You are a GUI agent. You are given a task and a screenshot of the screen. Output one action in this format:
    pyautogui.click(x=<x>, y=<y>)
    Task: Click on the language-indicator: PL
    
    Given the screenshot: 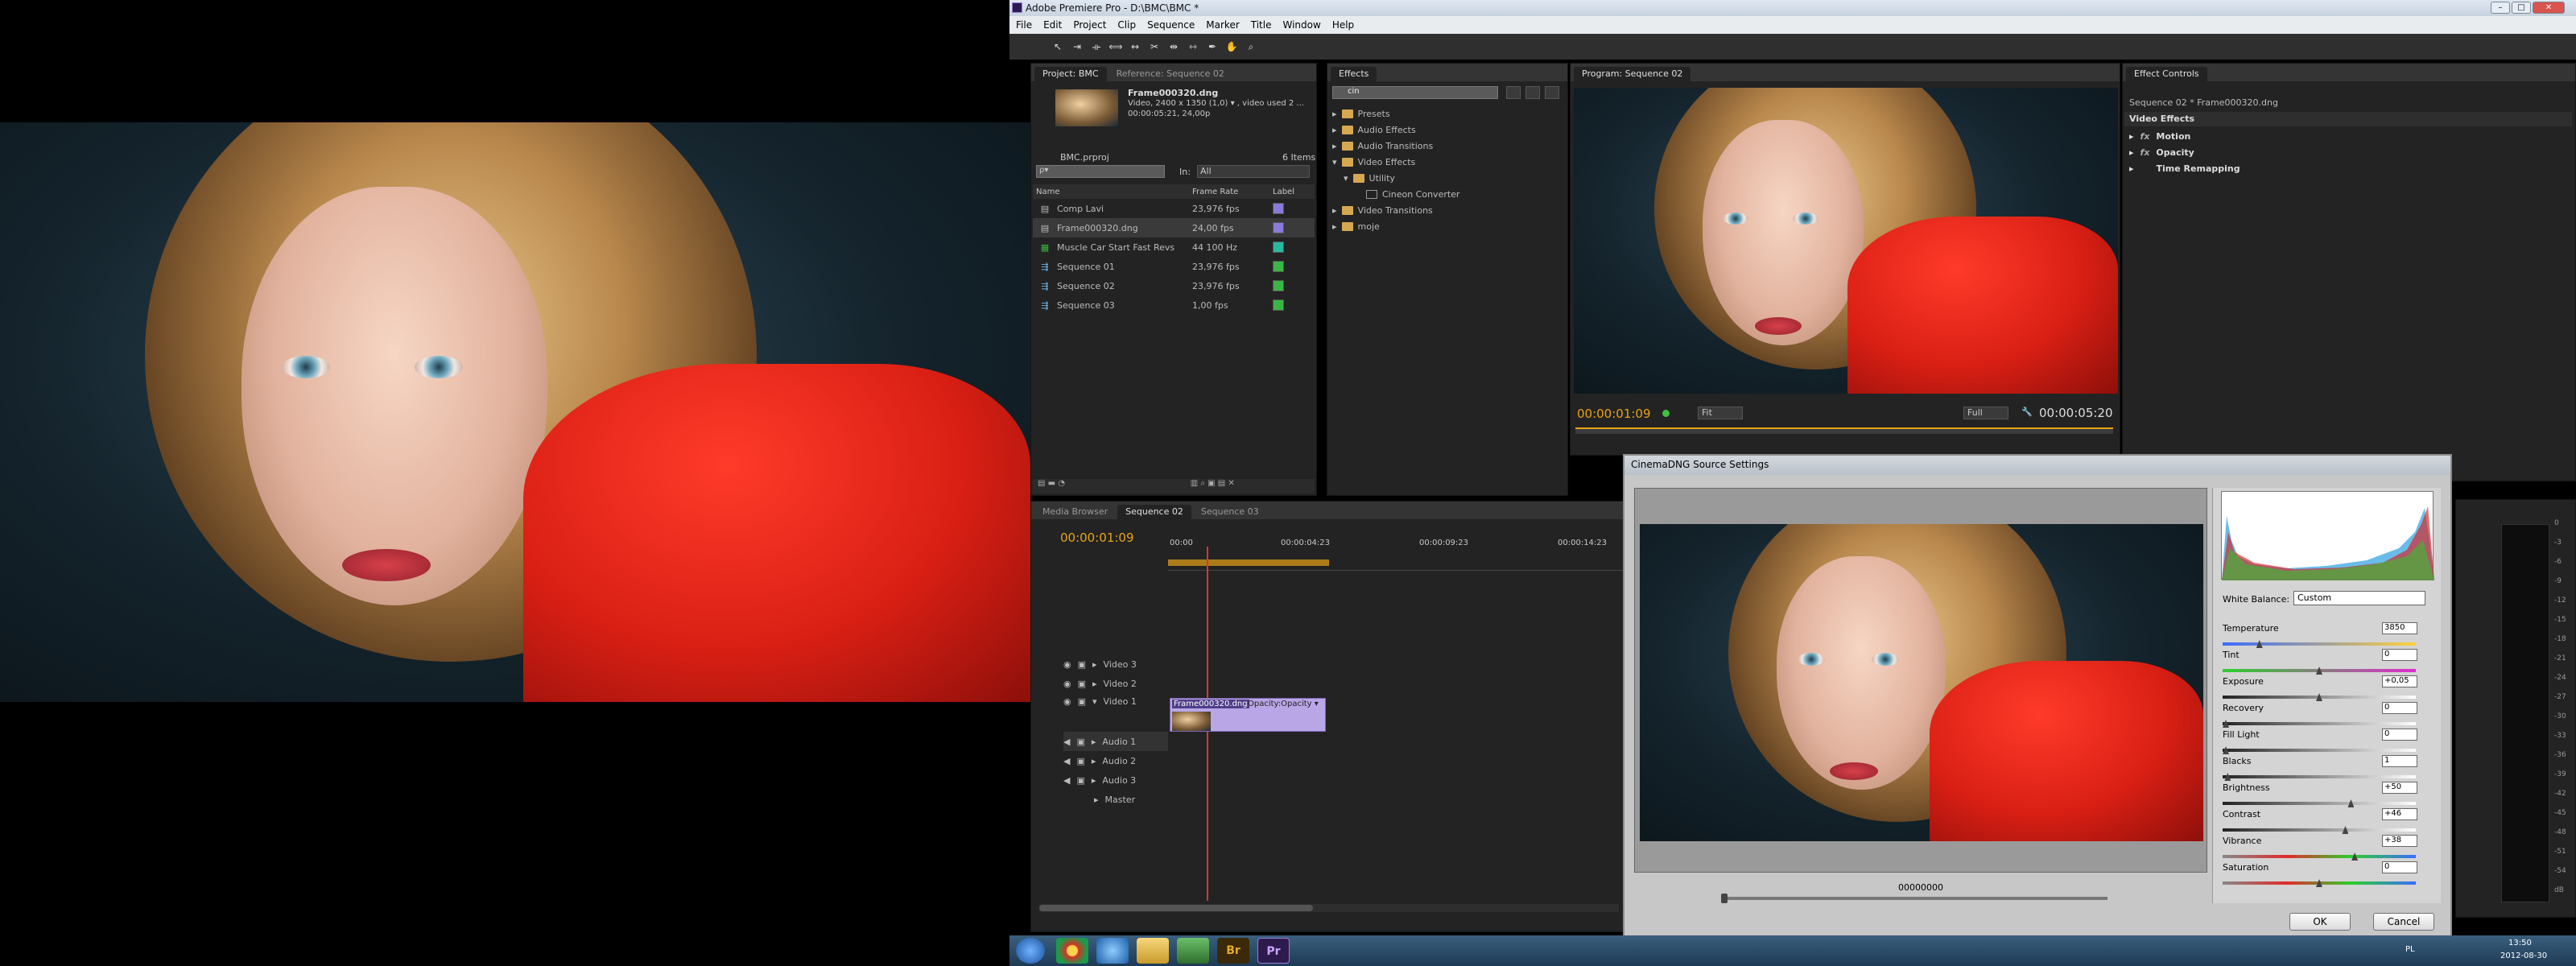 What is the action you would take?
    pyautogui.click(x=2410, y=949)
    